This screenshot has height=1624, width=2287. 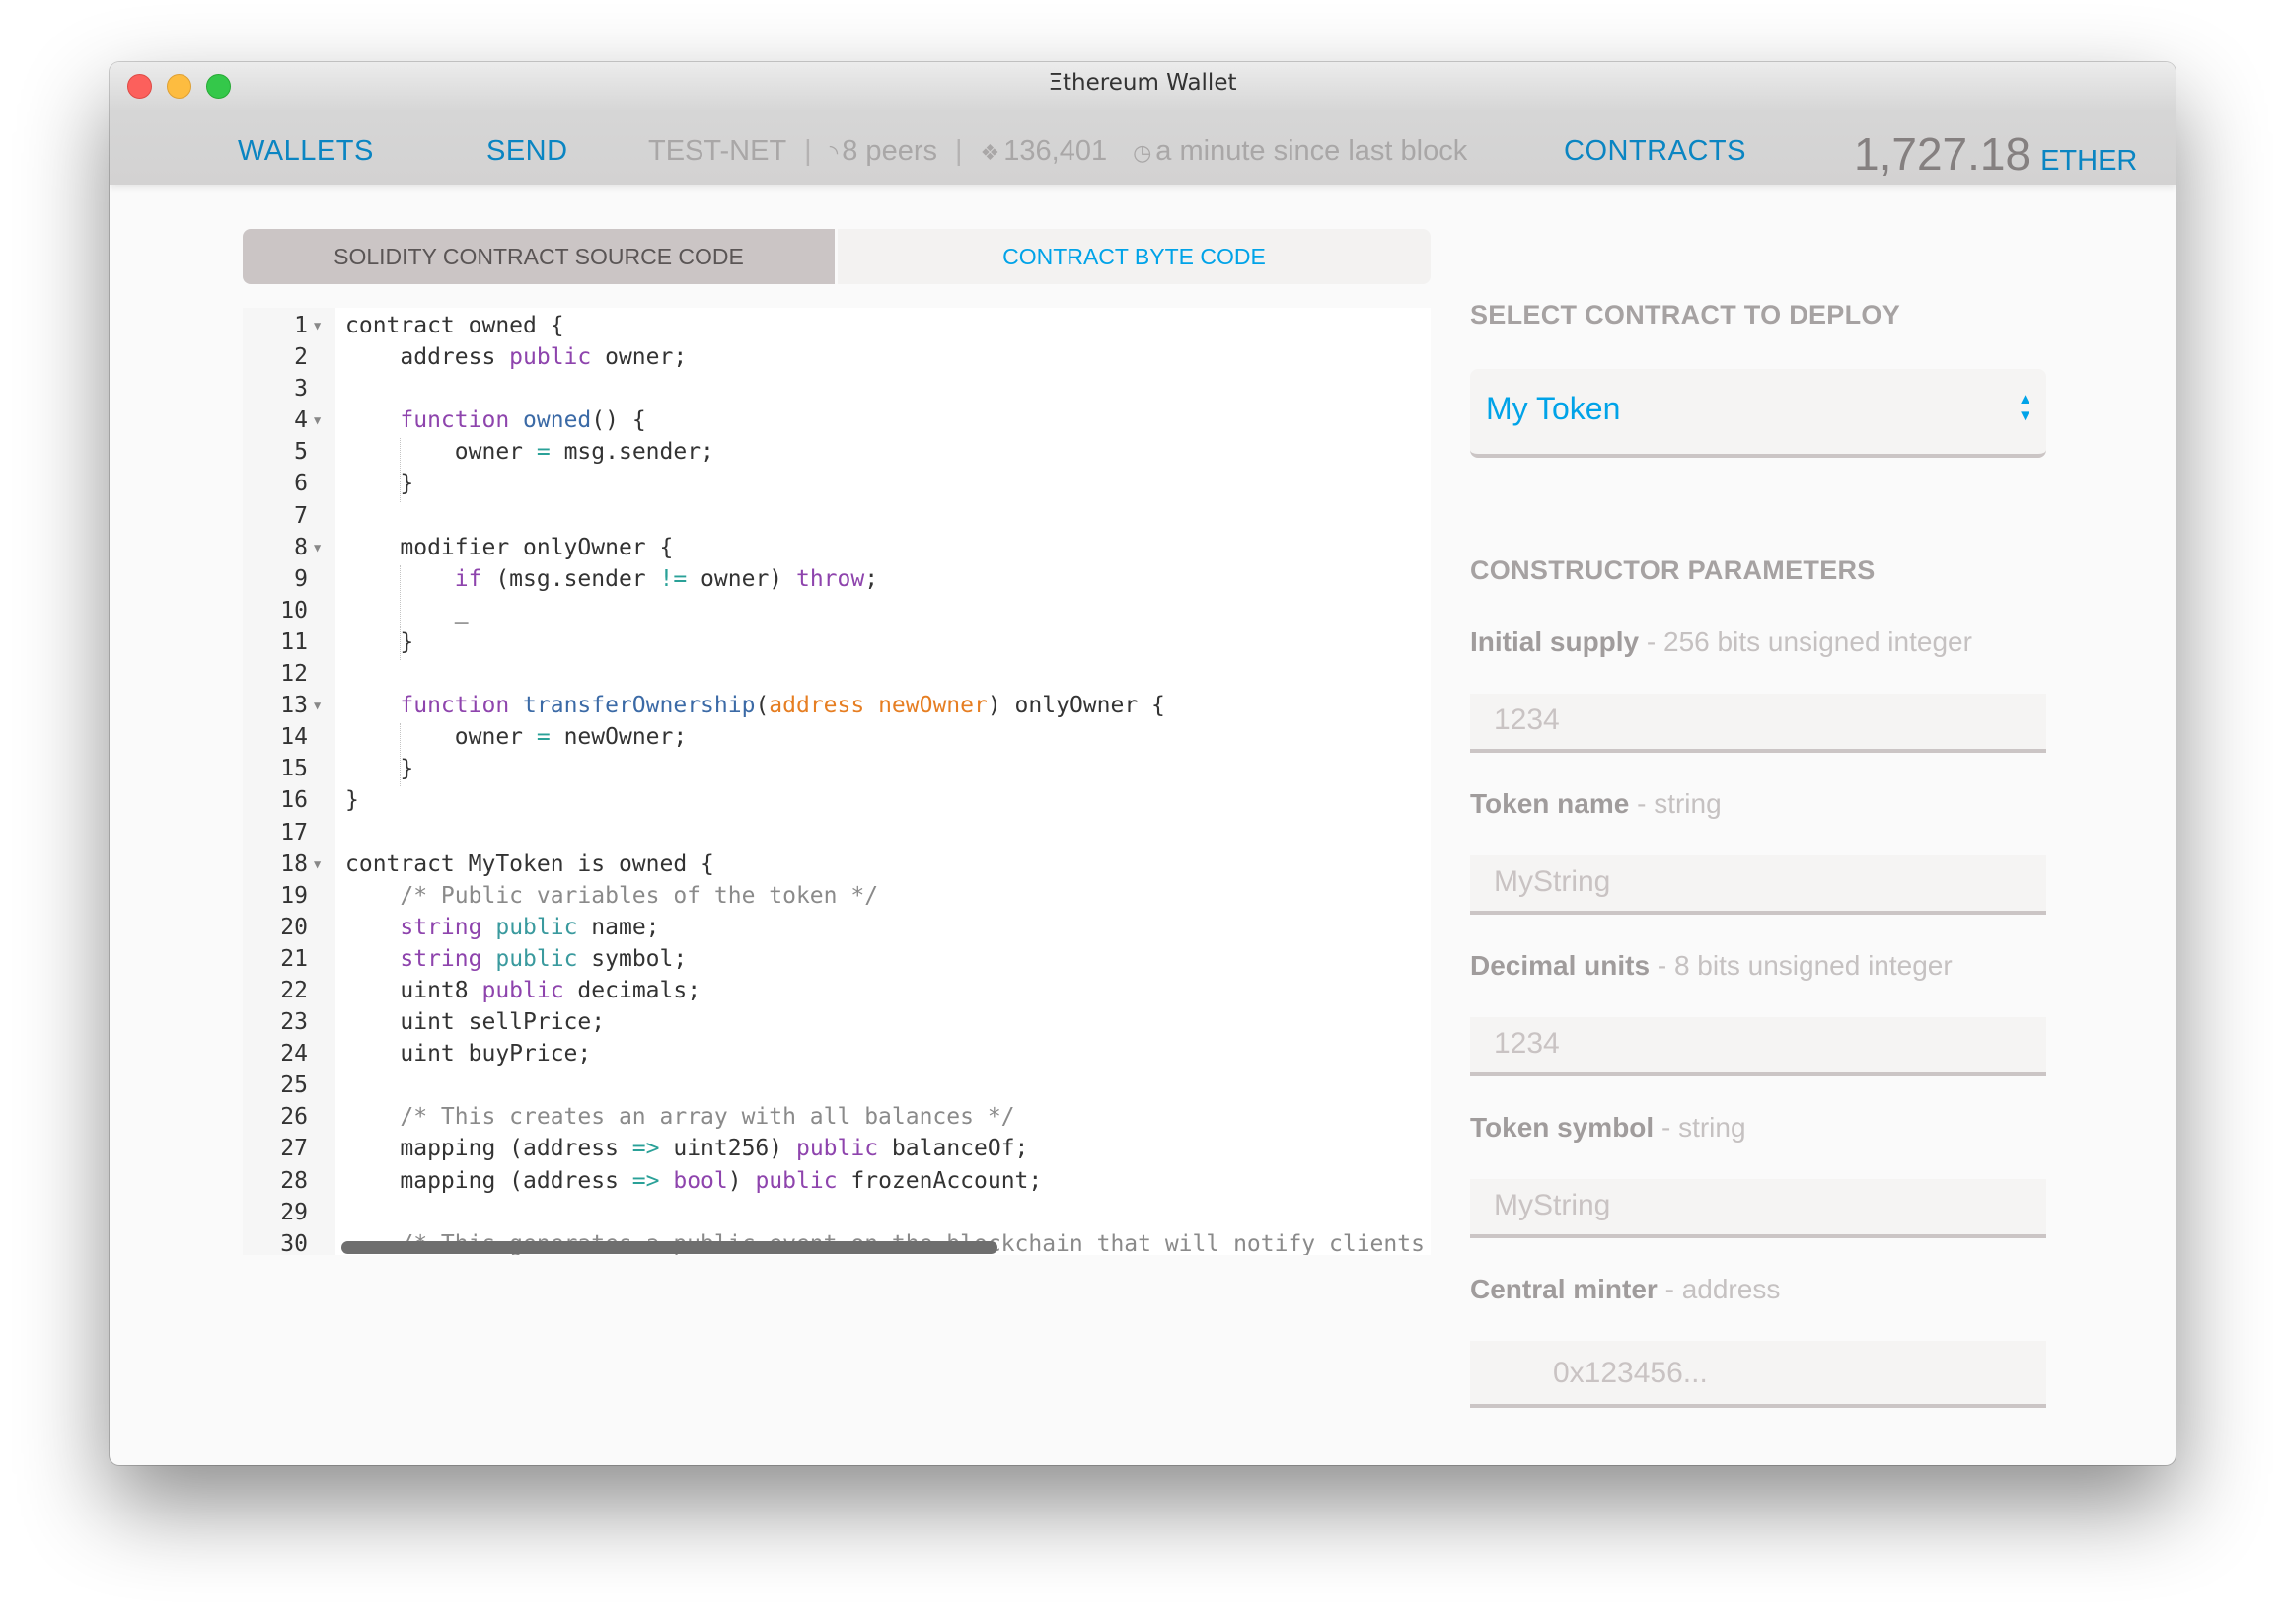 What do you see at coordinates (544, 453) in the screenshot?
I see `operator-token: =` at bounding box center [544, 453].